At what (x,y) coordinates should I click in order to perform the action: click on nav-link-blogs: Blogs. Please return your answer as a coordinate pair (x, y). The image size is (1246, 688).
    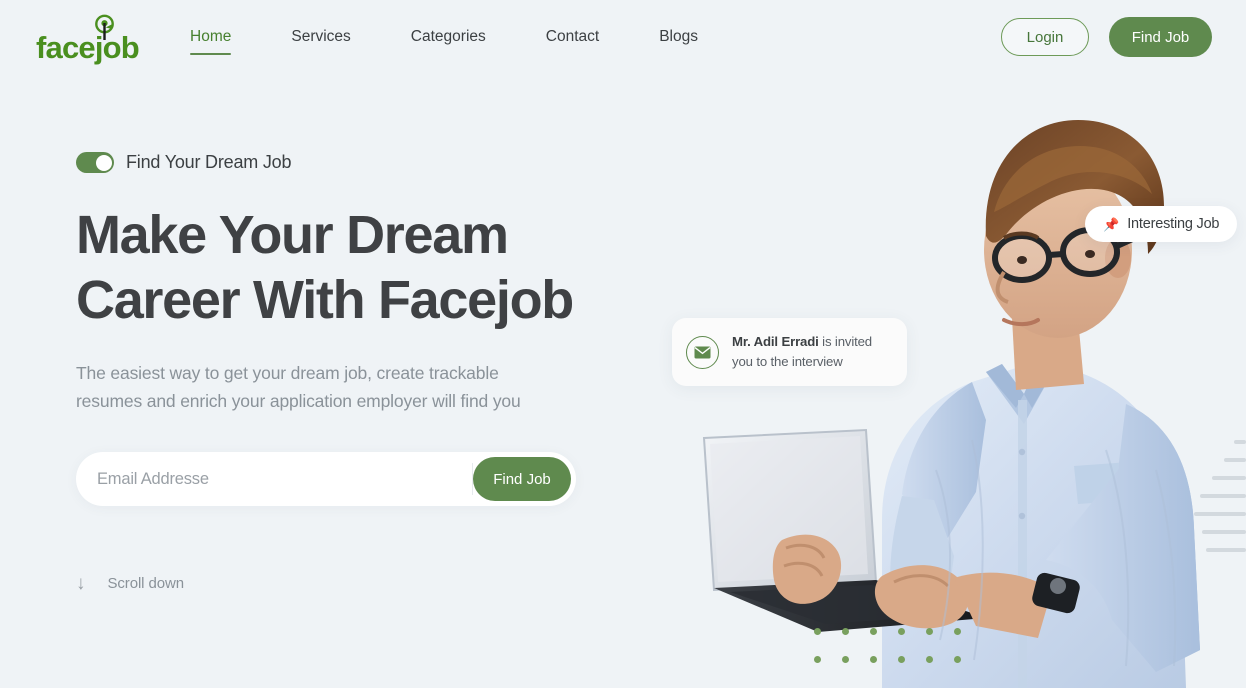
    Looking at the image, I should click on (678, 37).